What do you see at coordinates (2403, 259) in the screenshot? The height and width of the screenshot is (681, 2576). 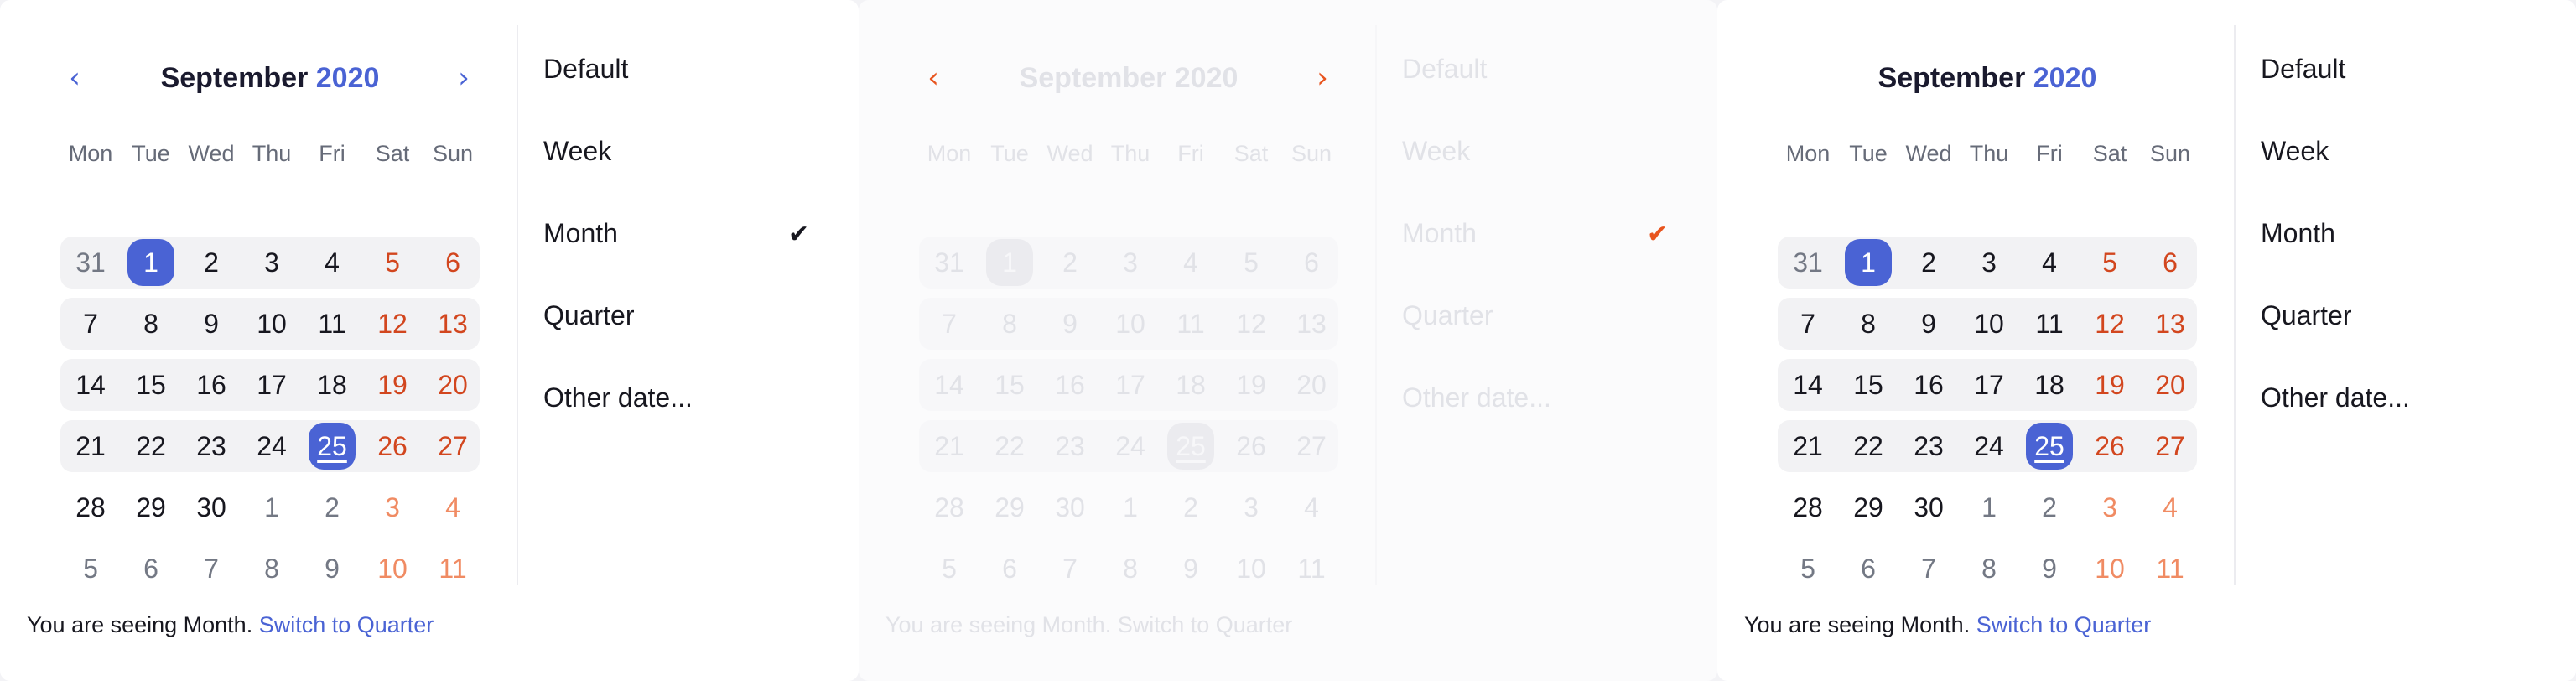 I see `period-option-month: Month` at bounding box center [2403, 259].